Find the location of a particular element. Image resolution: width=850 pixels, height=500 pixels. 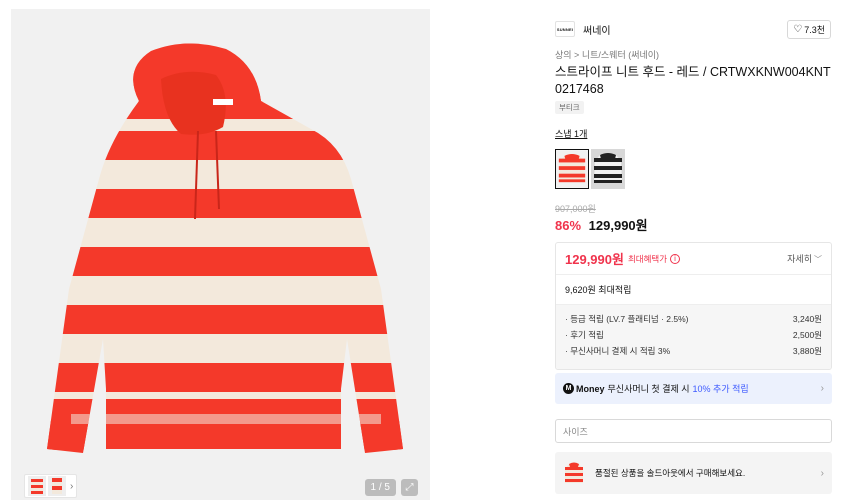

money-banner: M Money 무신사머니 첫 결제 시 10% 추가 적립 › is located at coordinates (693, 388).